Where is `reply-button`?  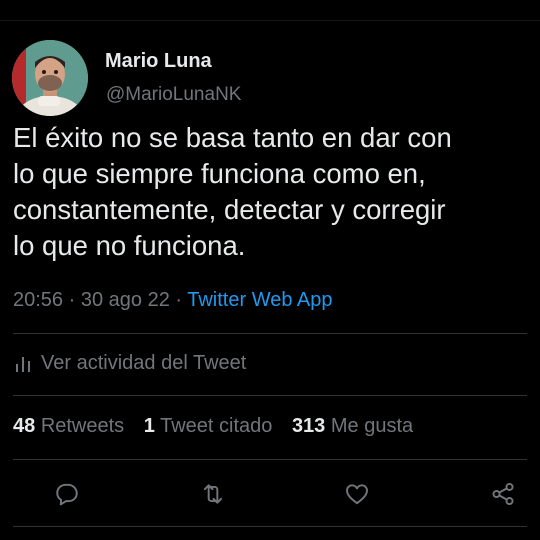 reply-button is located at coordinates (67, 494).